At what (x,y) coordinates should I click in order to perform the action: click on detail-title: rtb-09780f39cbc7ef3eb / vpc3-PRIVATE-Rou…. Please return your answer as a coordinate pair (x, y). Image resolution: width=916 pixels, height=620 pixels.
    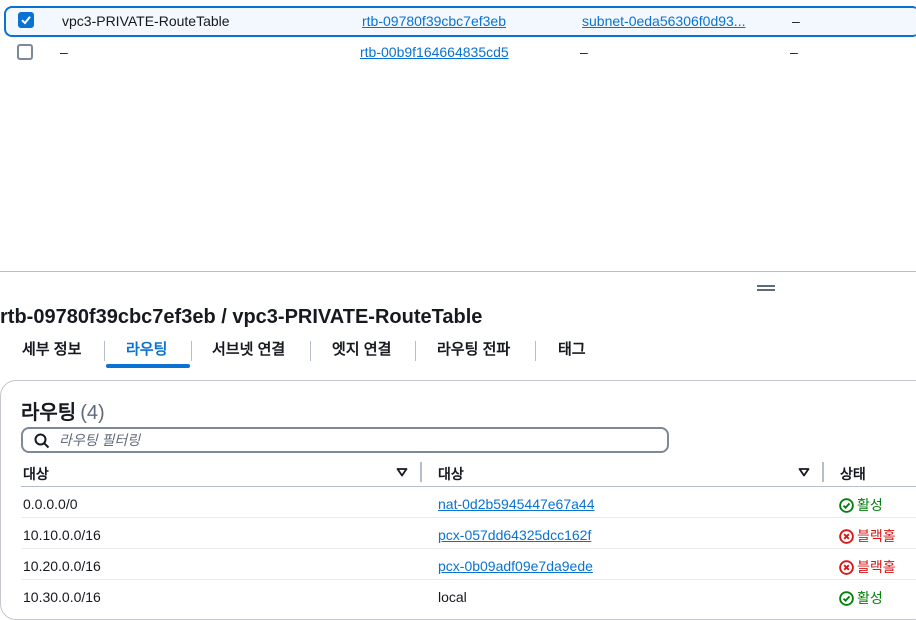
    Looking at the image, I should click on (241, 317).